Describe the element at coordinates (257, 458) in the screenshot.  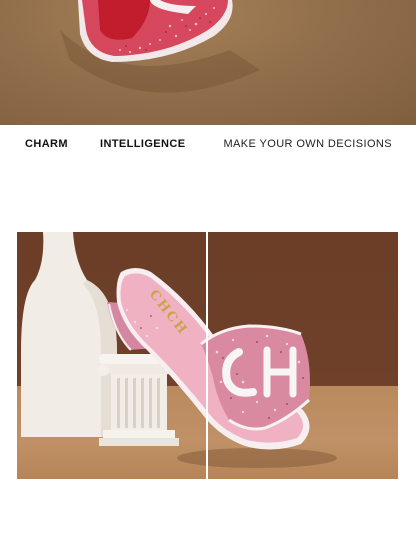
I see `sandal-shadow` at that location.